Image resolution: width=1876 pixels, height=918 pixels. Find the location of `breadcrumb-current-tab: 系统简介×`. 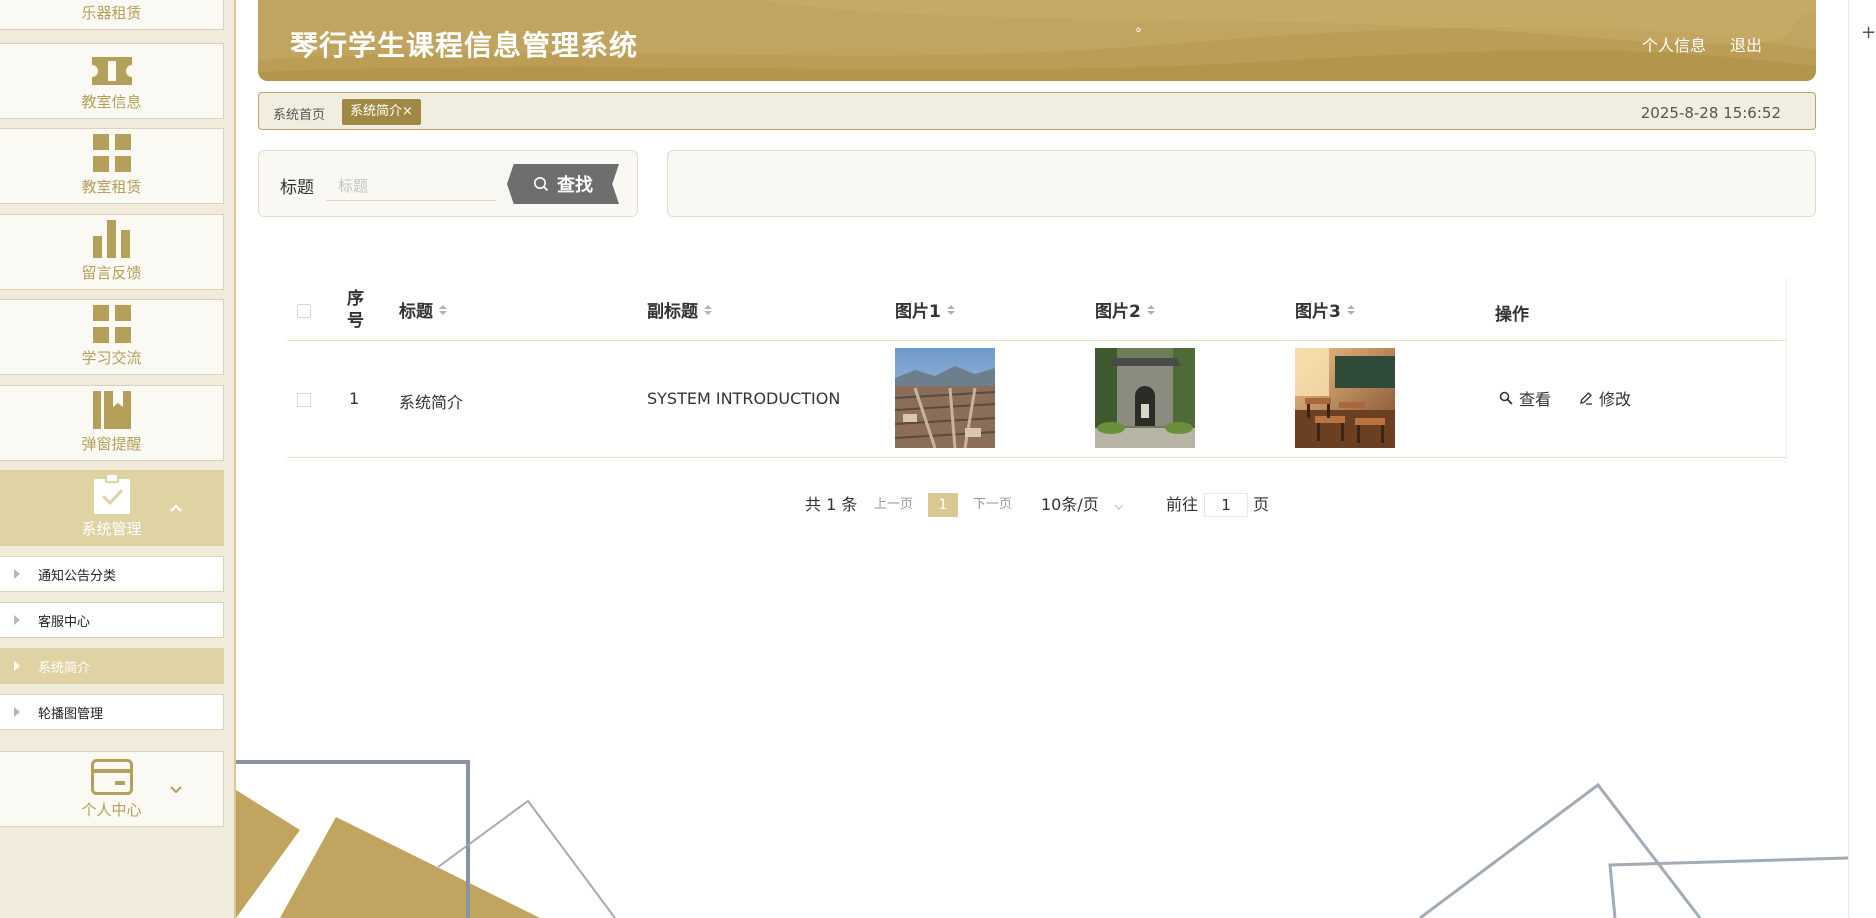

breadcrumb-current-tab: 系统简介× is located at coordinates (381, 112).